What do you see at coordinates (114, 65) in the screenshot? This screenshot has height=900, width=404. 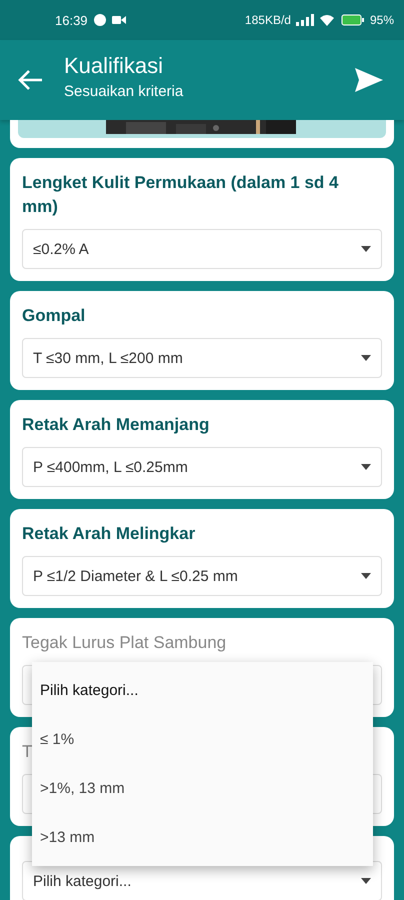 I see `screen-title: Kualifikasi` at bounding box center [114, 65].